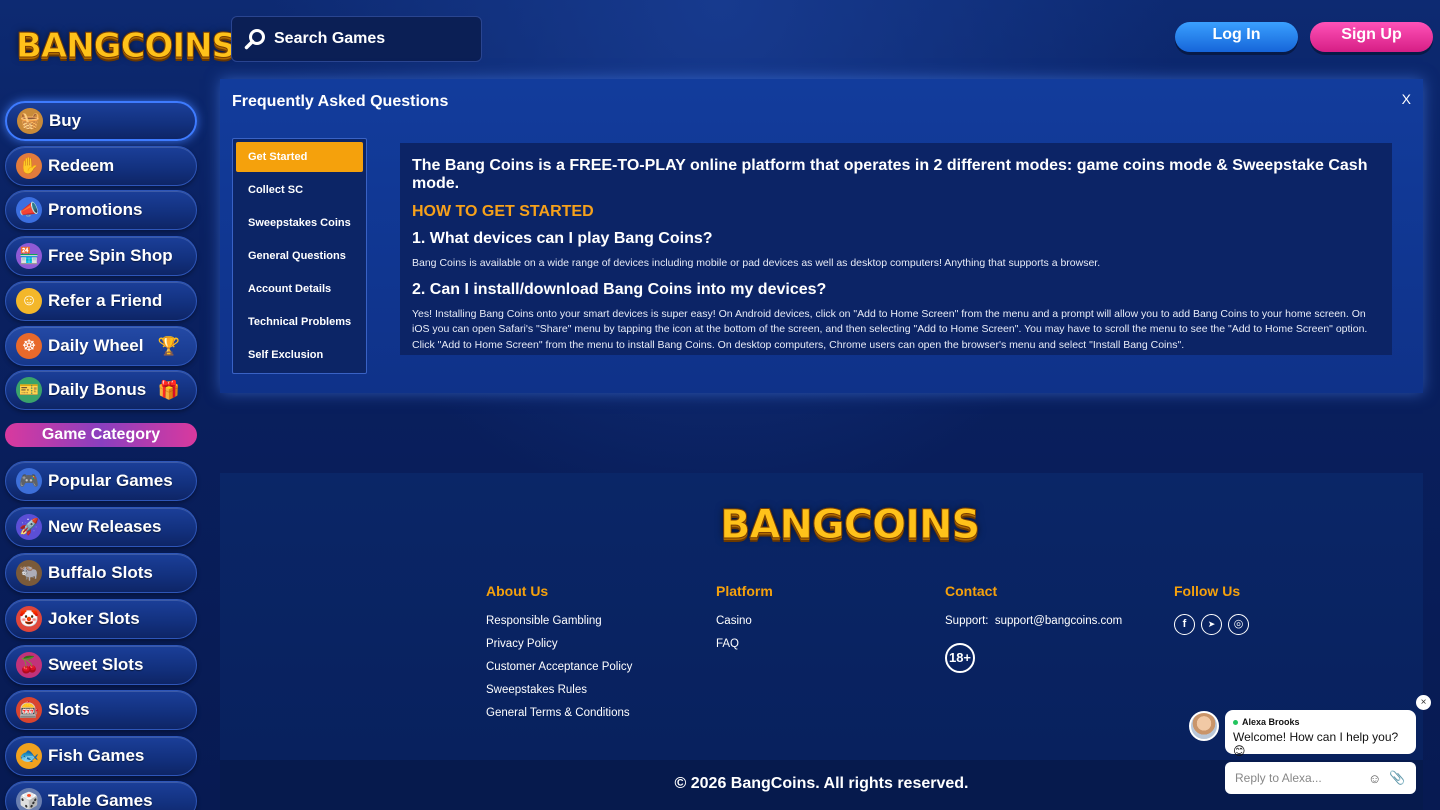  Describe the element at coordinates (101, 435) in the screenshot. I see `game-category-header: Game Category` at that location.